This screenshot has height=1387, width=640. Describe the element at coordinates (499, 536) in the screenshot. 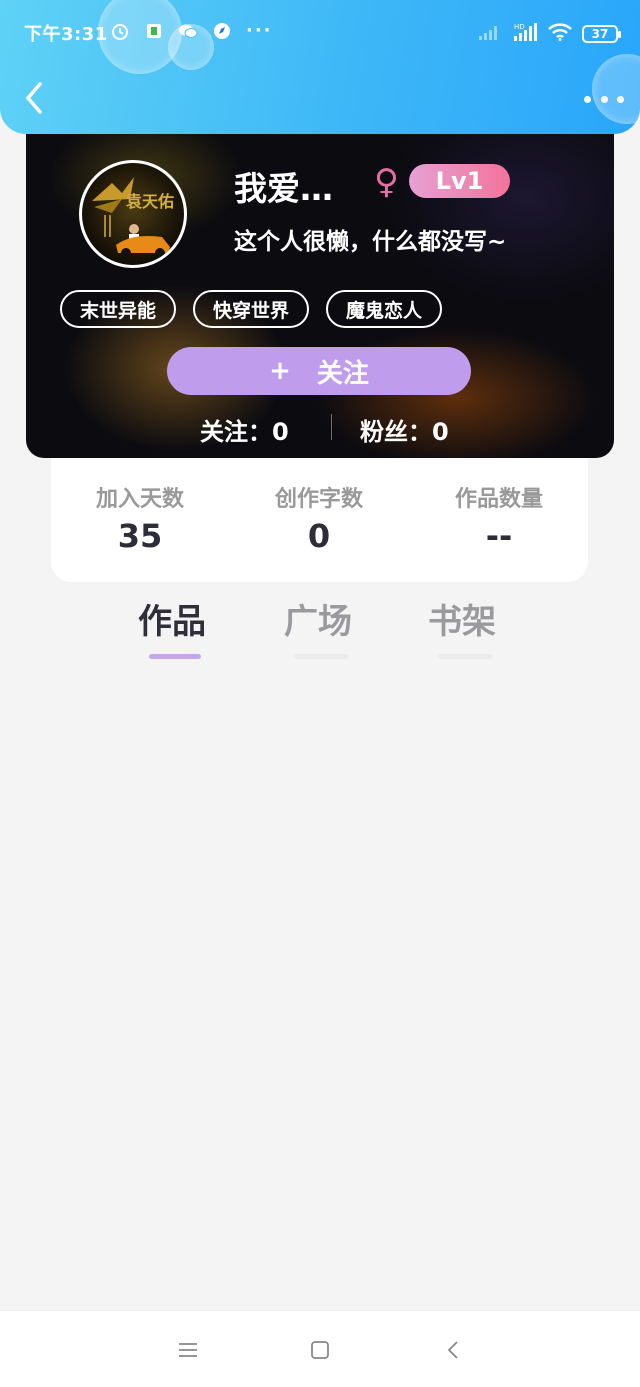

I see `works-count-value: --` at that location.